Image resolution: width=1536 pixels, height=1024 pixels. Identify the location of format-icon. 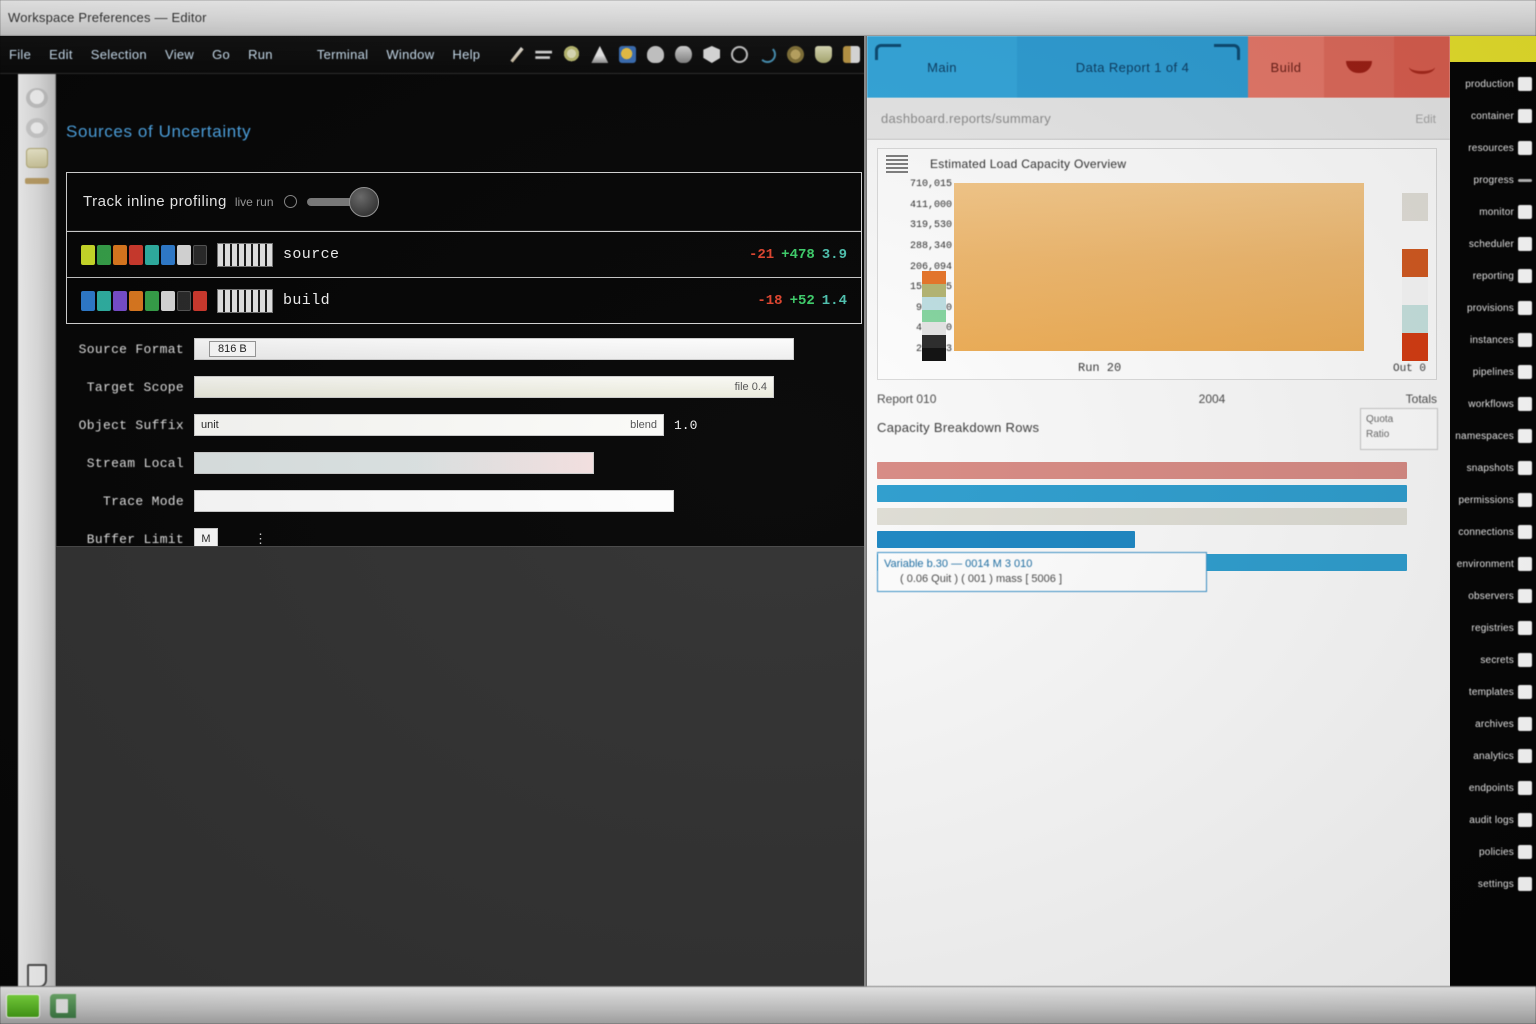
(544, 54).